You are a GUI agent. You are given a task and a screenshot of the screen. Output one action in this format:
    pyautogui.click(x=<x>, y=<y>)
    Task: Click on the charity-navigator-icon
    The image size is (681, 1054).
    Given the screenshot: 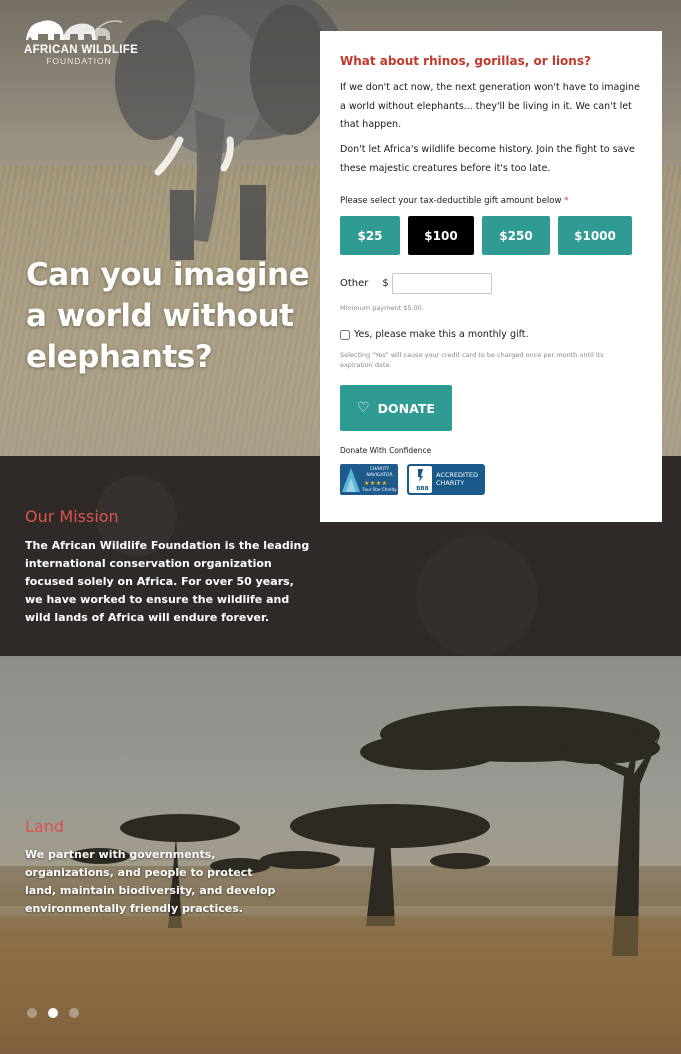 What is the action you would take?
    pyautogui.click(x=351, y=480)
    